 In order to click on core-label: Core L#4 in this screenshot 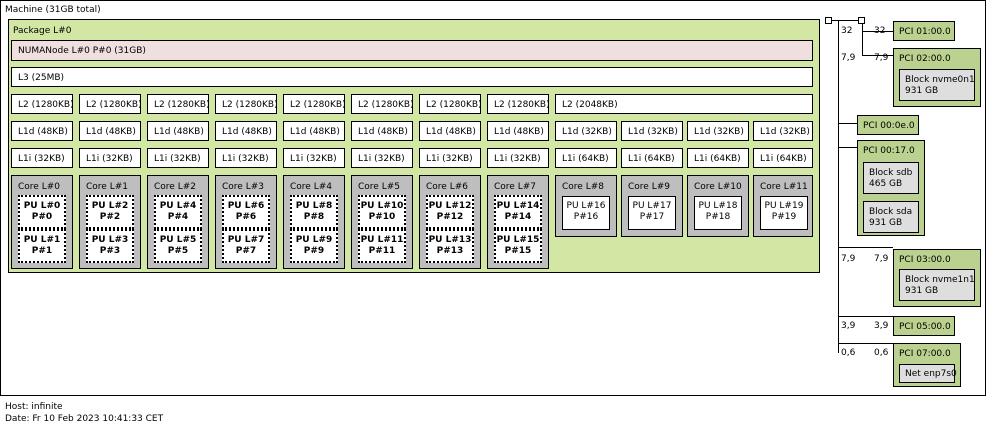, I will do `click(311, 187)`.